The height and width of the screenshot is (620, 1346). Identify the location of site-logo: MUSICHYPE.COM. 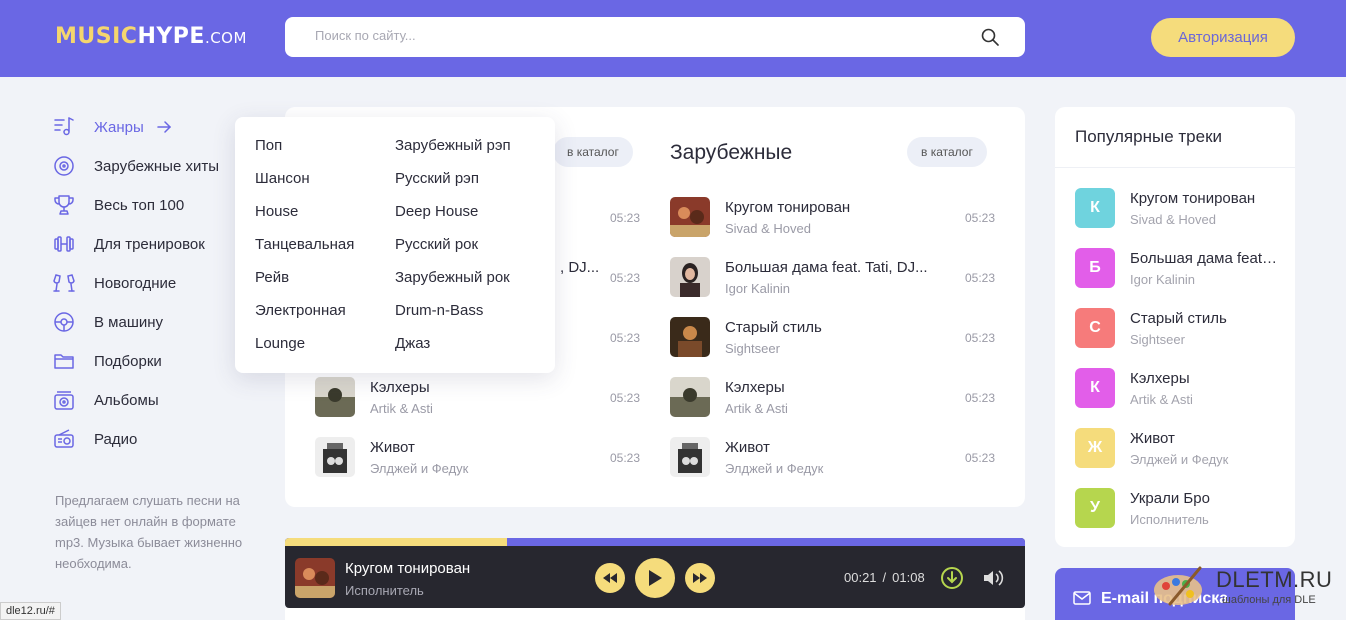
(151, 36).